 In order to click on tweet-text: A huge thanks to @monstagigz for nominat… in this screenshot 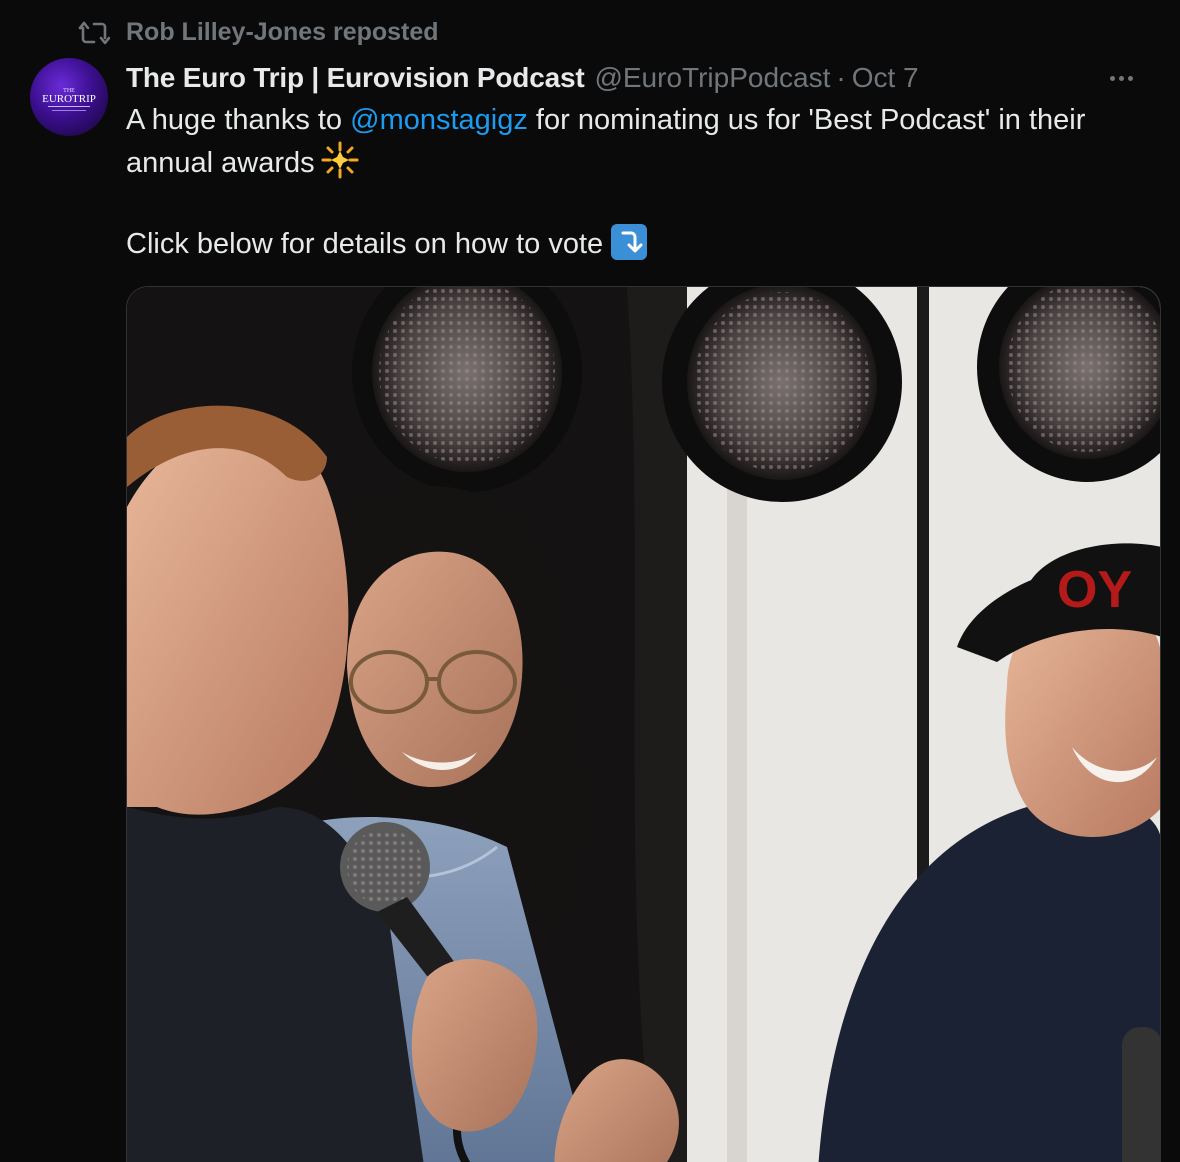, I will do `click(646, 182)`.